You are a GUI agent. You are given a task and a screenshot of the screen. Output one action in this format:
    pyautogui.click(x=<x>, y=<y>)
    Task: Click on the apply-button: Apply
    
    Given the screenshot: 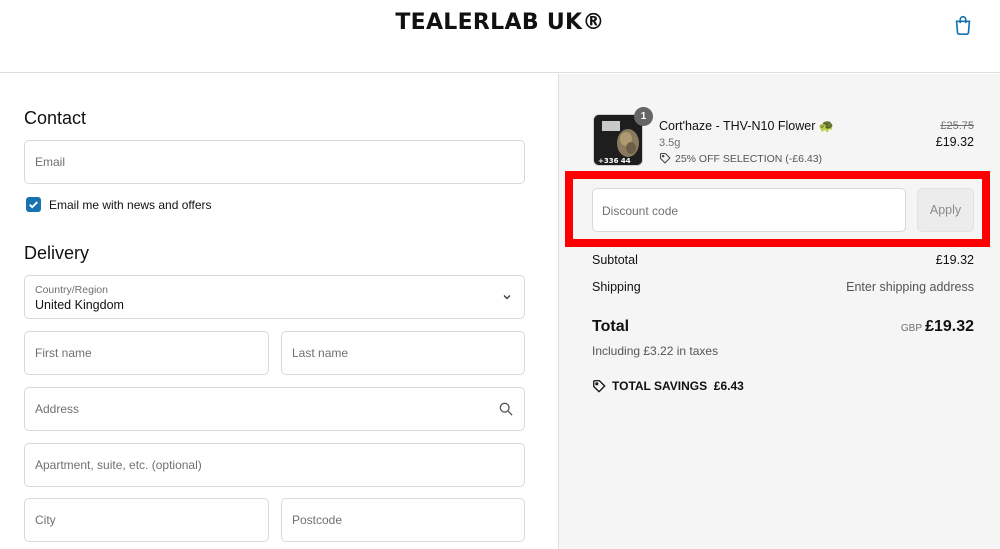 What is the action you would take?
    pyautogui.click(x=945, y=210)
    